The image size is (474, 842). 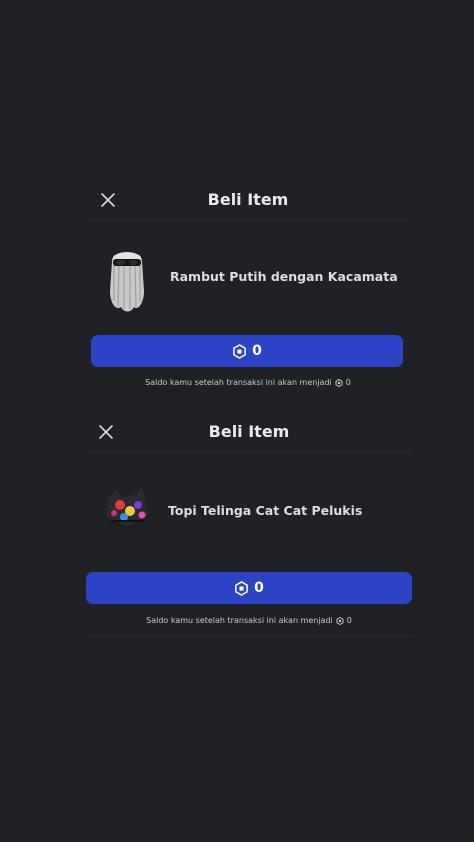 What do you see at coordinates (284, 276) in the screenshot?
I see `item-name: Rambut Putih dengan Kacamata` at bounding box center [284, 276].